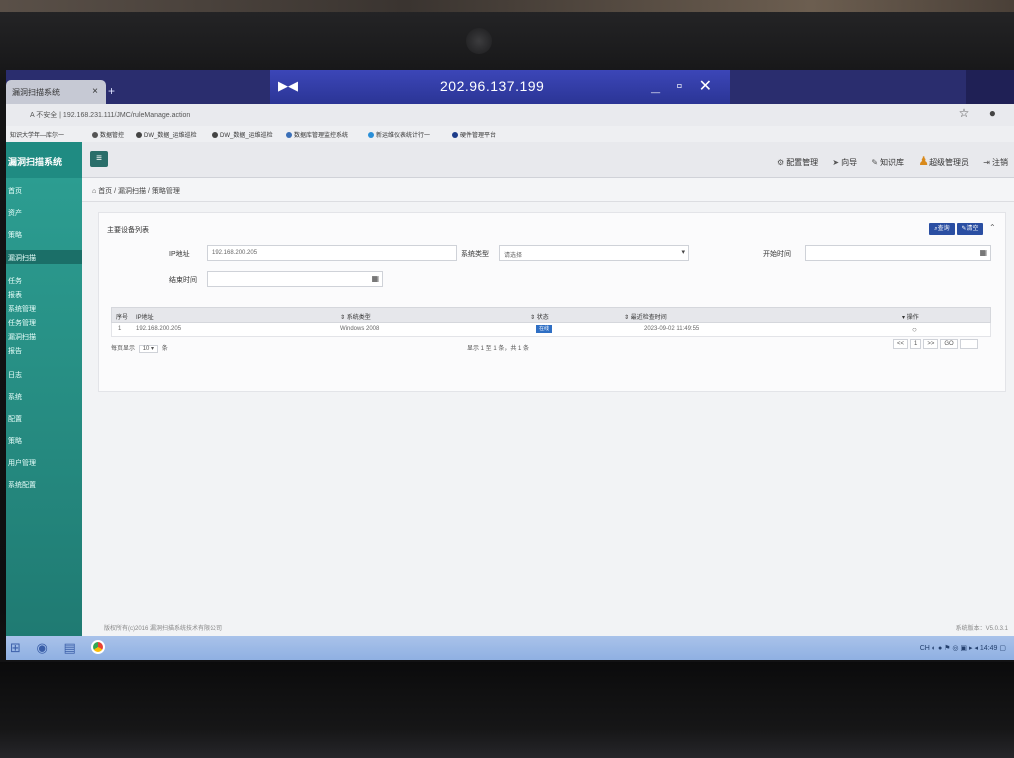 This screenshot has width=1014, height=758. What do you see at coordinates (474, 134) in the screenshot?
I see `bookmark-item: 硬件管理平台` at bounding box center [474, 134].